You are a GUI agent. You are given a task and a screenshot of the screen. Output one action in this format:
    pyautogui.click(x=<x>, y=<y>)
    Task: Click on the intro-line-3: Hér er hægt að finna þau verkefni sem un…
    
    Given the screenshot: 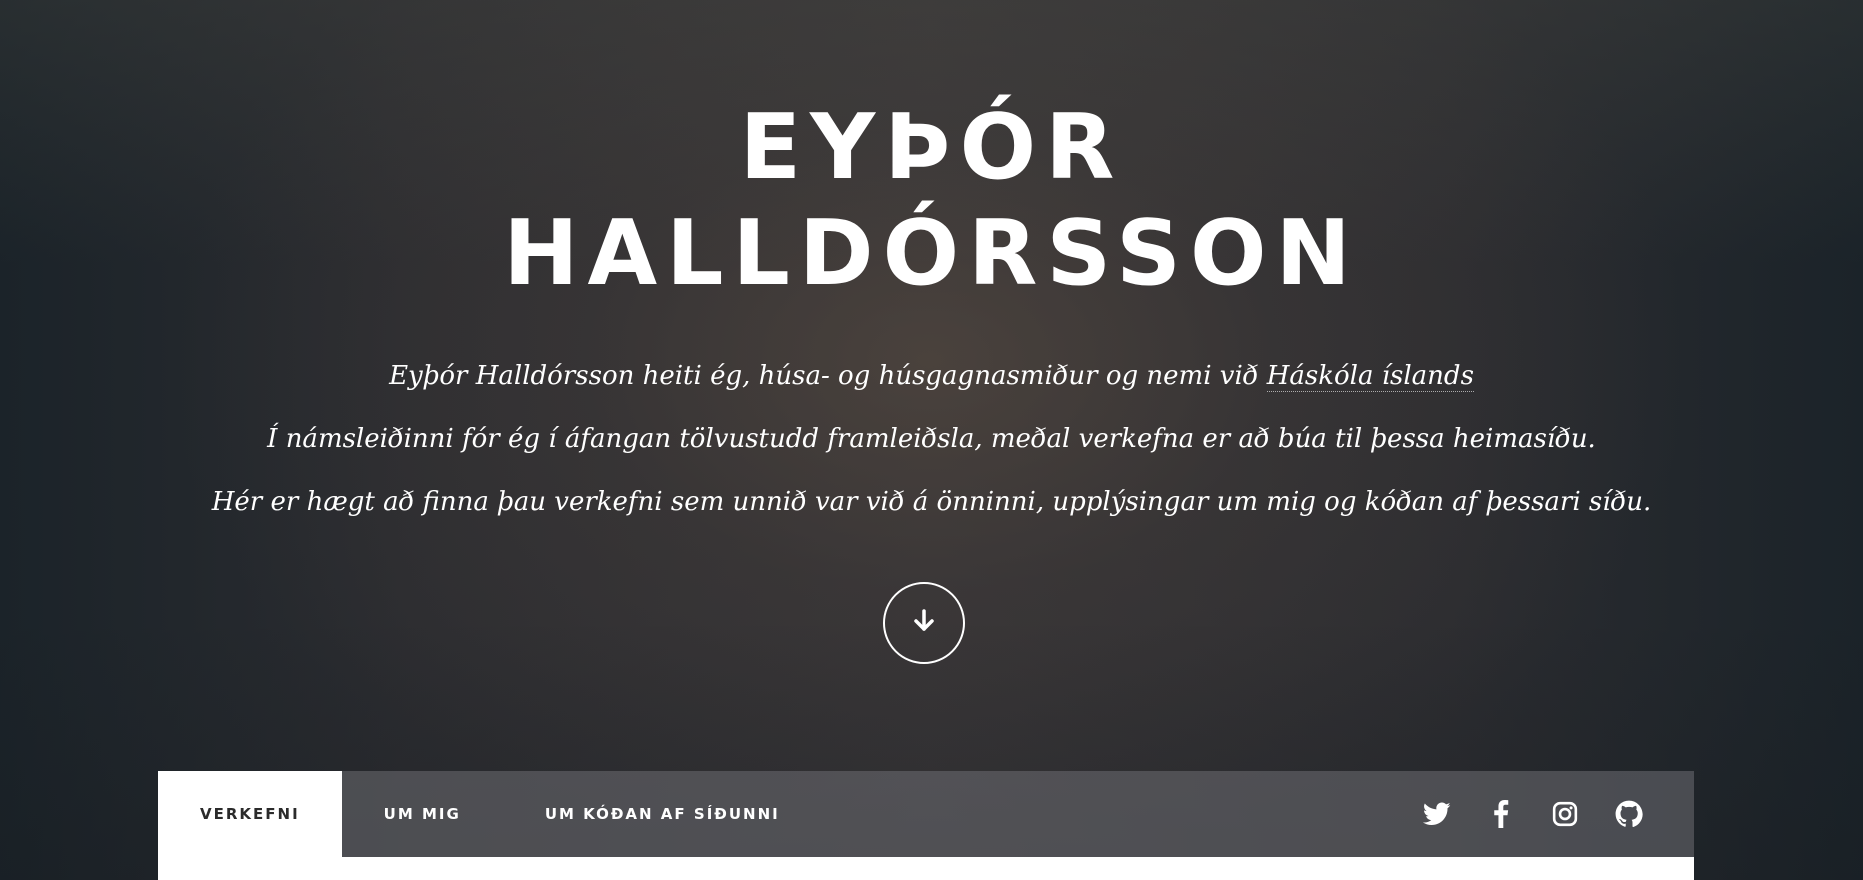 What is the action you would take?
    pyautogui.click(x=931, y=502)
    